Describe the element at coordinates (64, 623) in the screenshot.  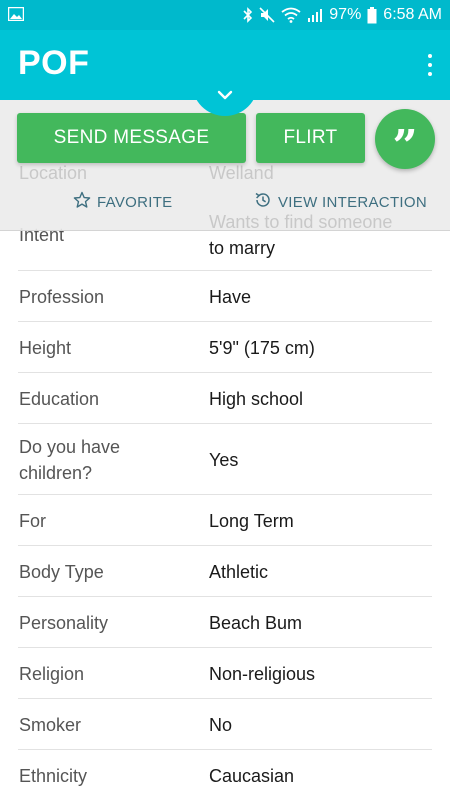
I see `detail-label: Personality` at that location.